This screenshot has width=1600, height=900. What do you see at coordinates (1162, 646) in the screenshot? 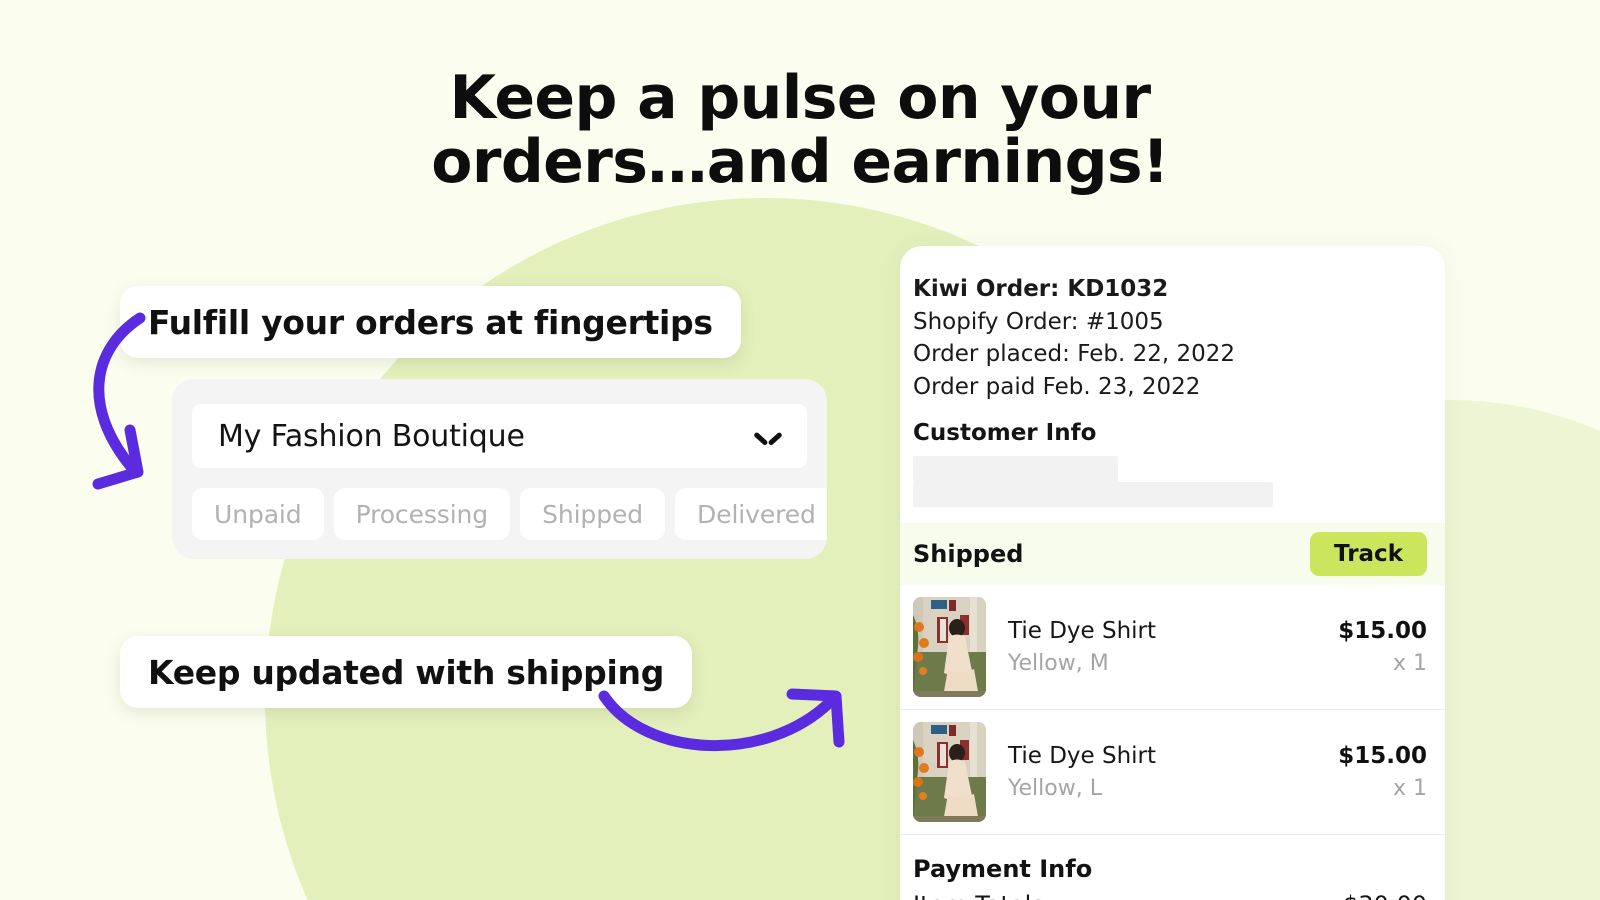
I see `product-info: Tie Dye Shirt Yellow, M` at bounding box center [1162, 646].